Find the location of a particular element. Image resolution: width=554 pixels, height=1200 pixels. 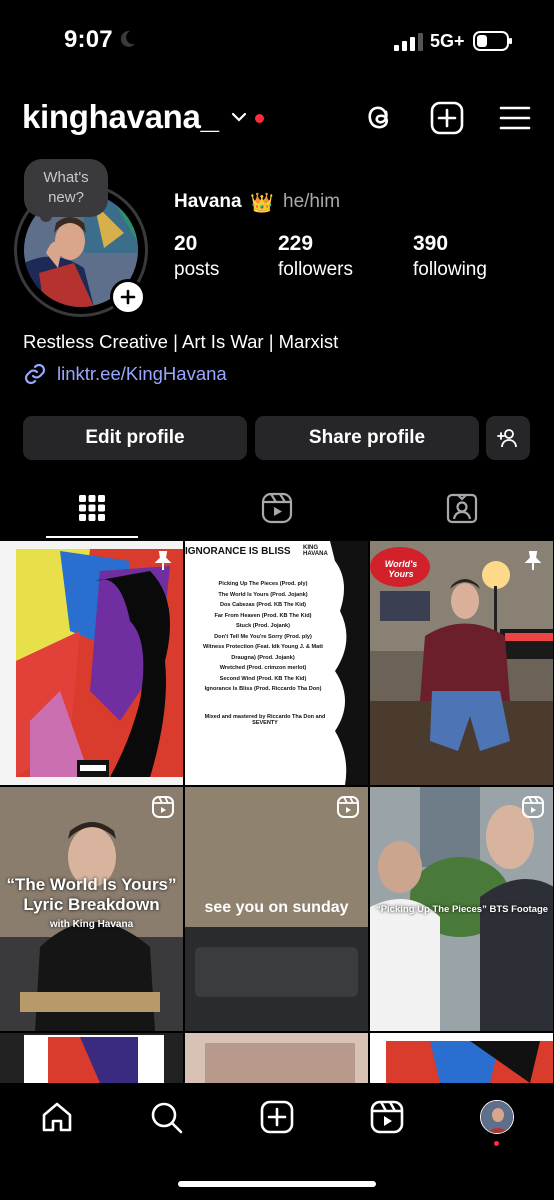

followers-count: 229 is located at coordinates (295, 244).